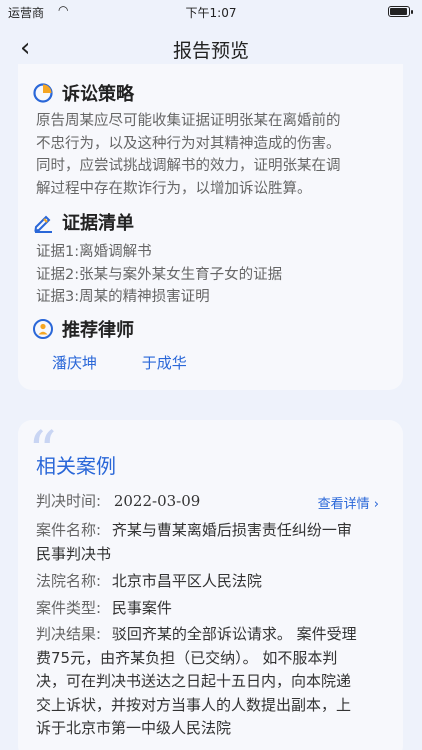  I want to click on case-name-row: 案件名称: 齐某与曹某离婚后损害责任纠纷一审 民事判决书, so click(216, 542).